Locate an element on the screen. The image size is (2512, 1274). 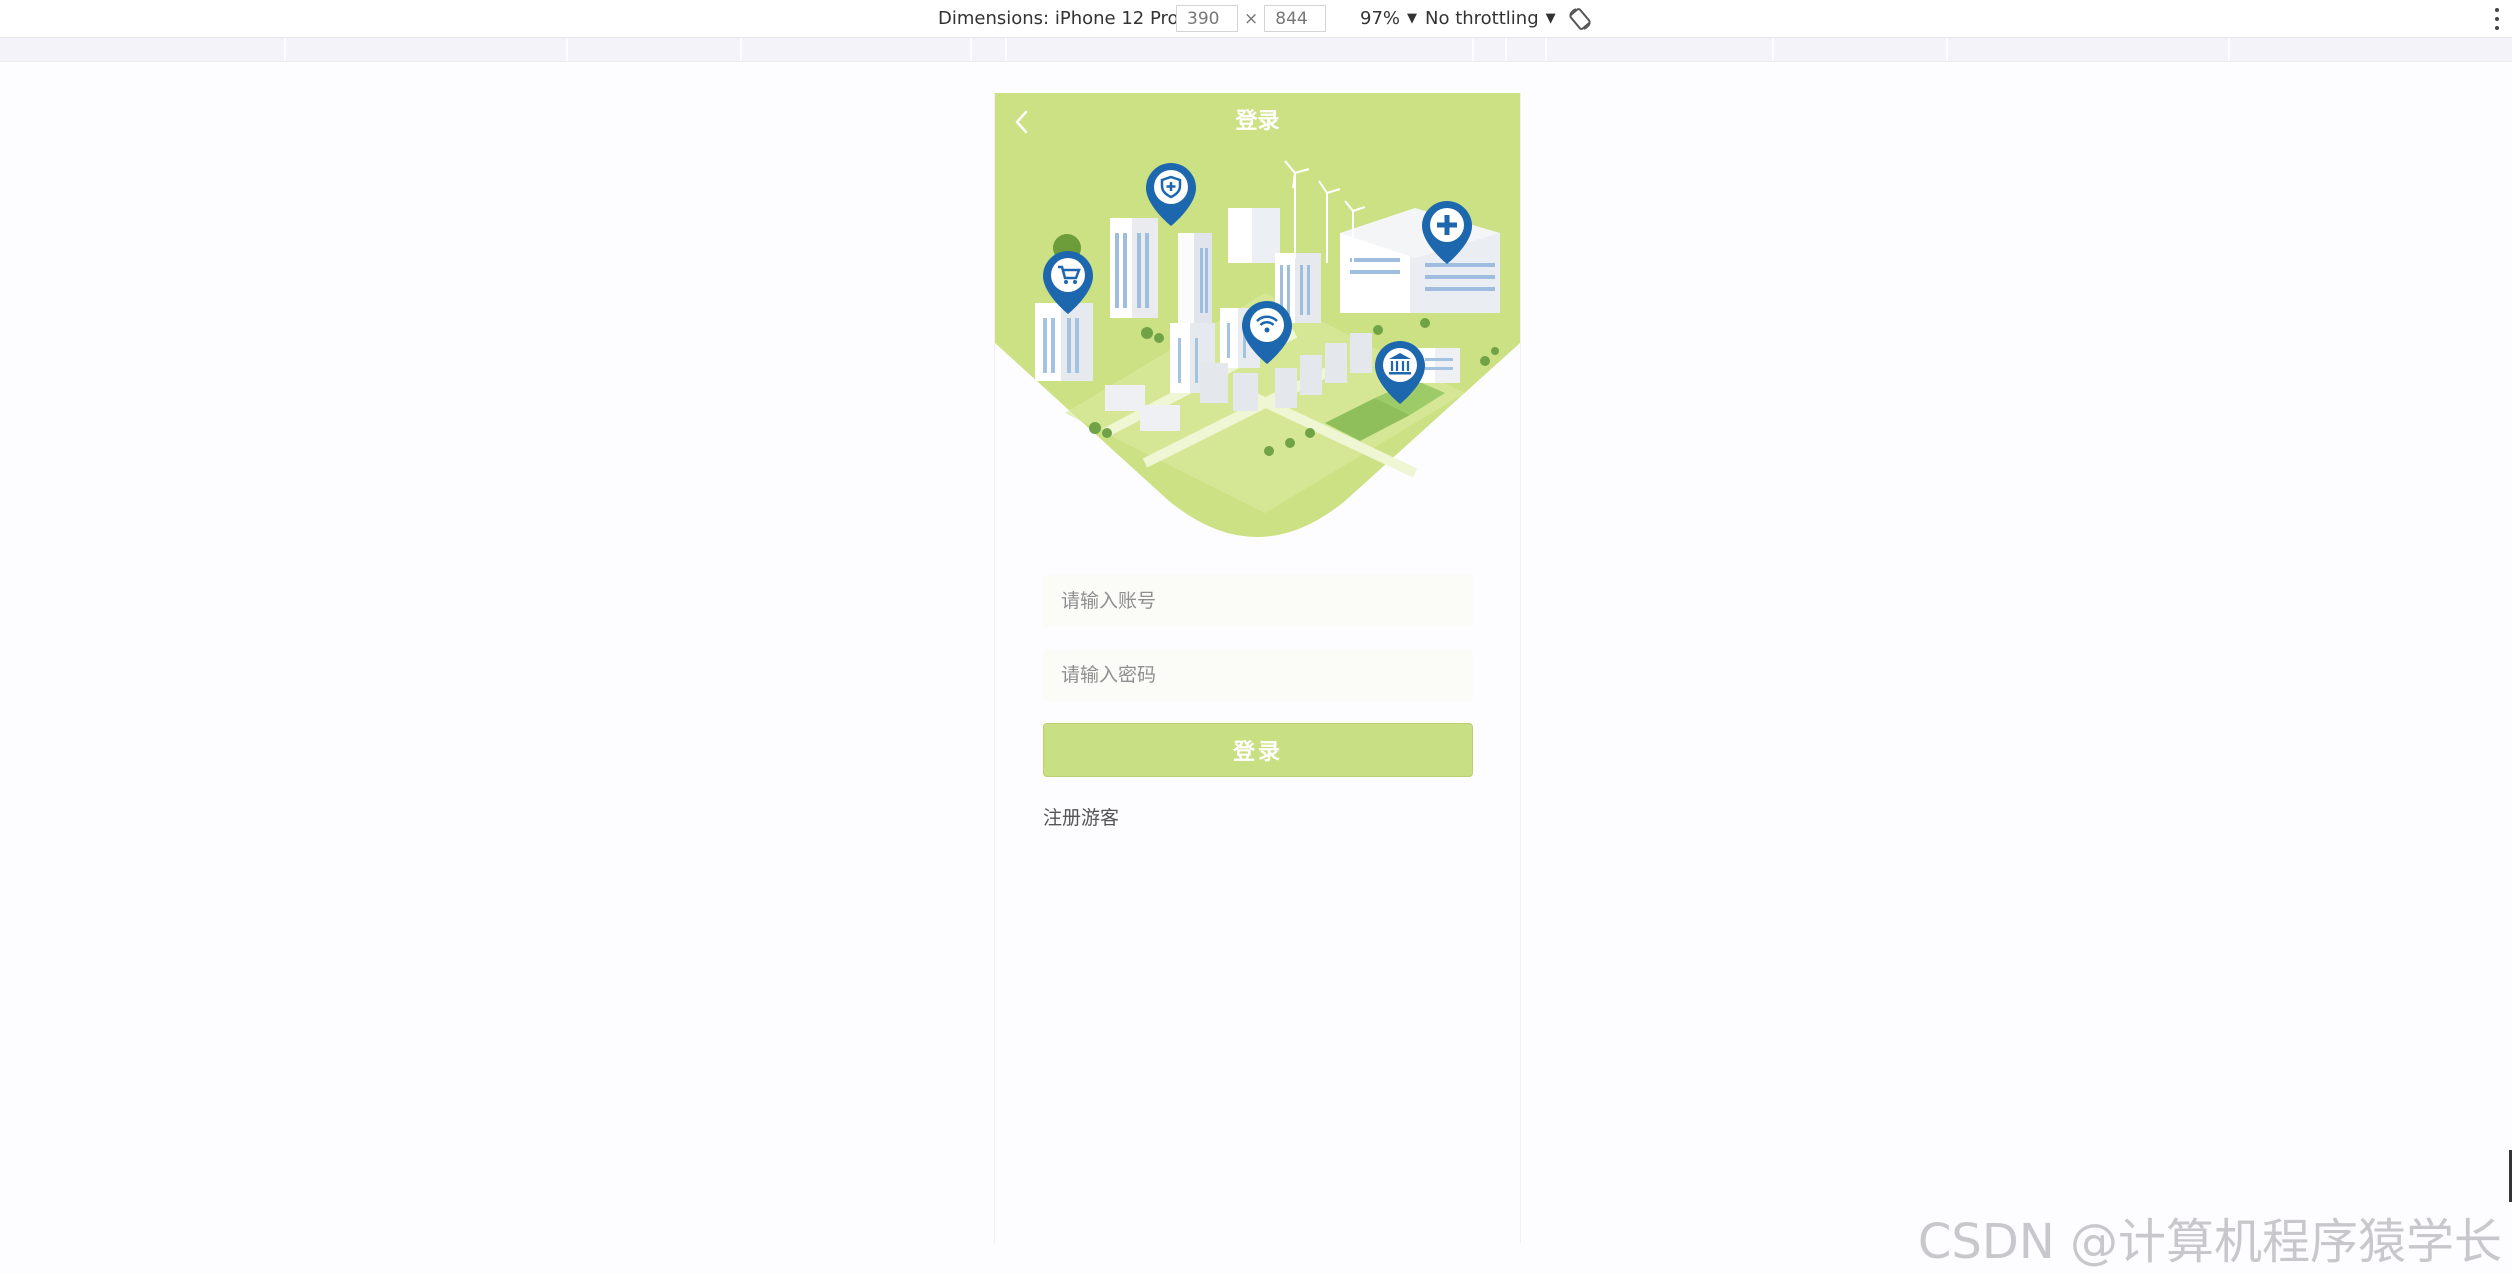
dimensions-label: Dimensions: iPhone 12 Pro is located at coordinates (1058, 18).